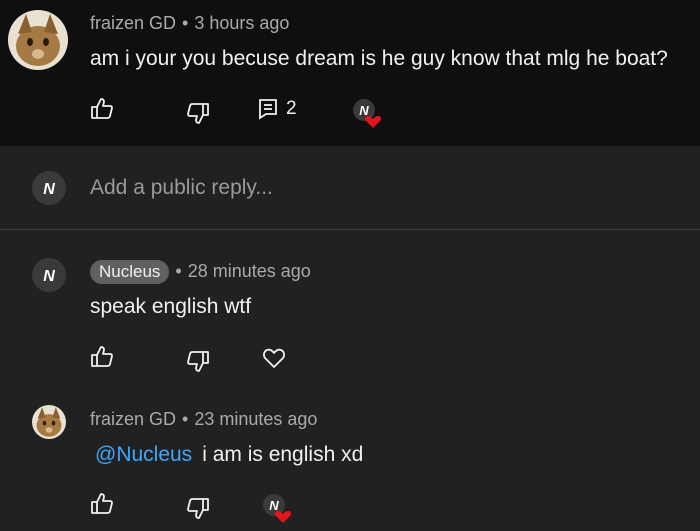  I want to click on reply-meta: fraizen GD • 23 minutes ago, so click(203, 419).